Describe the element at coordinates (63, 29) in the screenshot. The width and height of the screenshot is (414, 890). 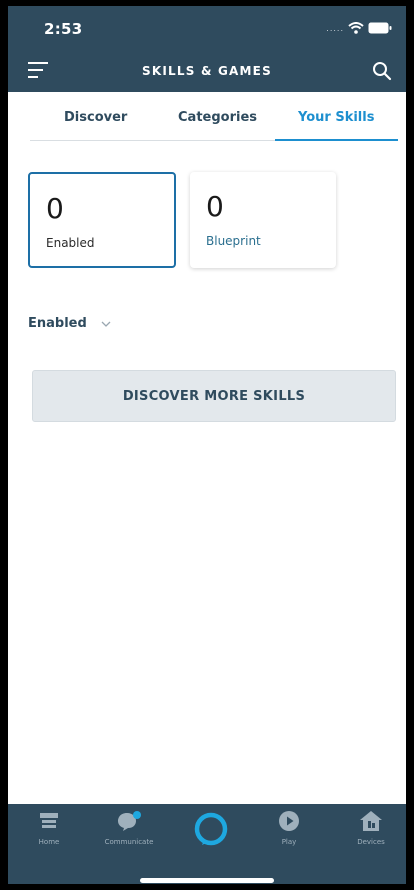
I see `status-time: 2:53` at that location.